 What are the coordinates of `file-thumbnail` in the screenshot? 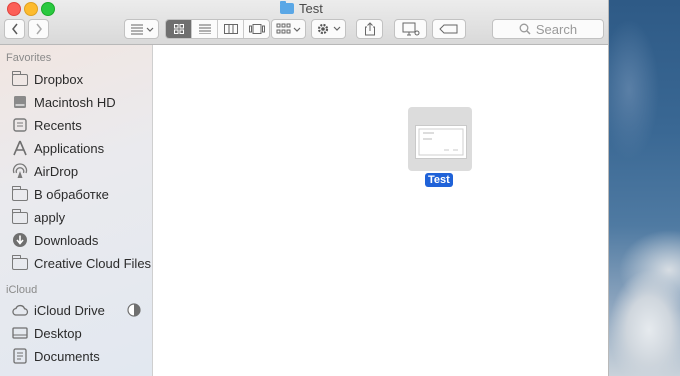 It's located at (441, 142).